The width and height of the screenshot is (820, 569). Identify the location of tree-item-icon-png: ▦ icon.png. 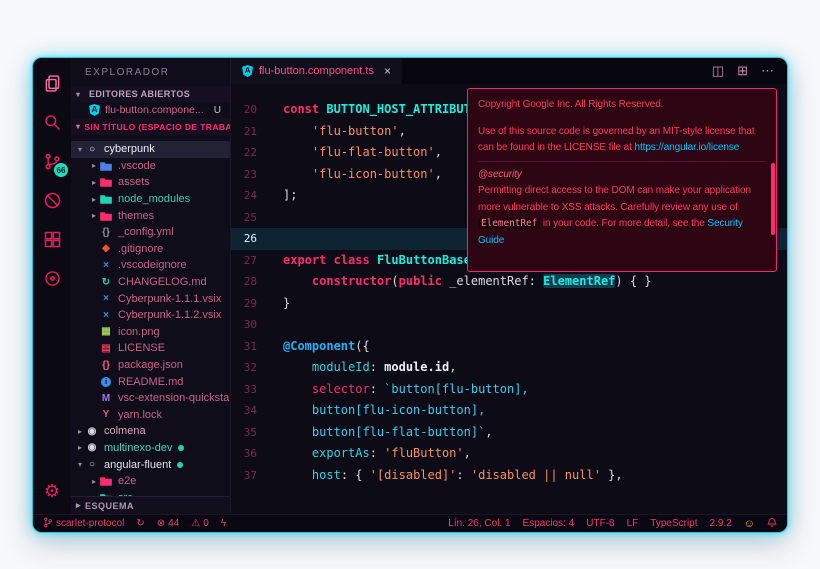
(150, 332).